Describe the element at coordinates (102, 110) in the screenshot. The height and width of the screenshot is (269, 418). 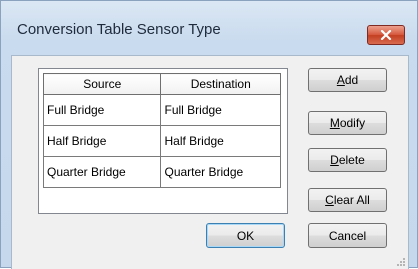
I see `source-cell: Full Bridge` at that location.